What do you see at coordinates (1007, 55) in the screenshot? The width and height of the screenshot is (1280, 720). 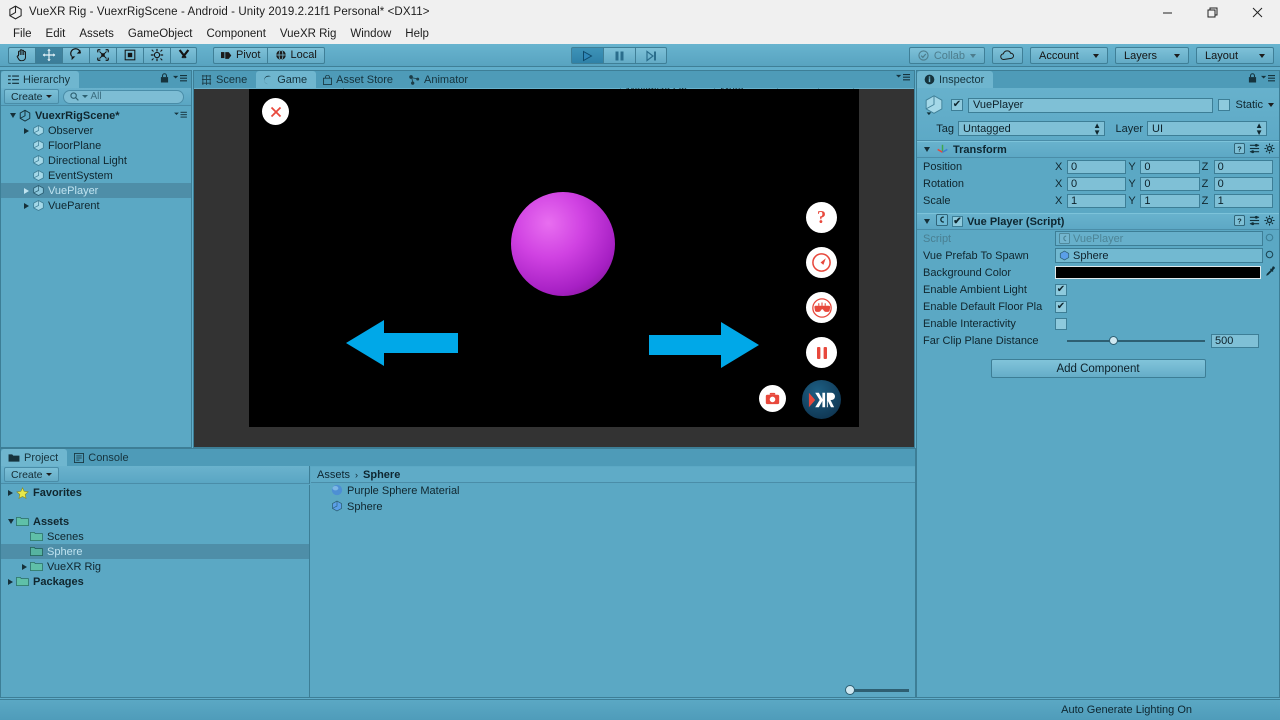 I see `cloud-button` at bounding box center [1007, 55].